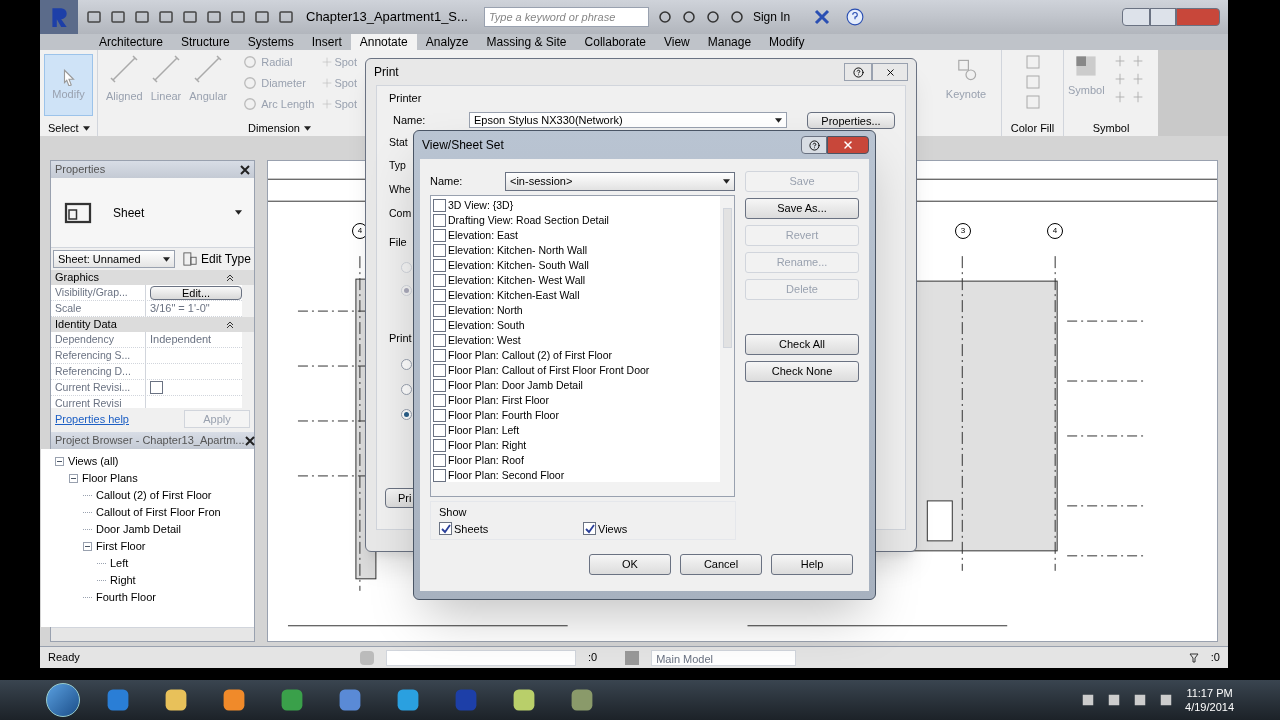  Describe the element at coordinates (549, 370) in the screenshot. I see `list-item: Floor Plan: Callout of First Floor Front Door` at that location.